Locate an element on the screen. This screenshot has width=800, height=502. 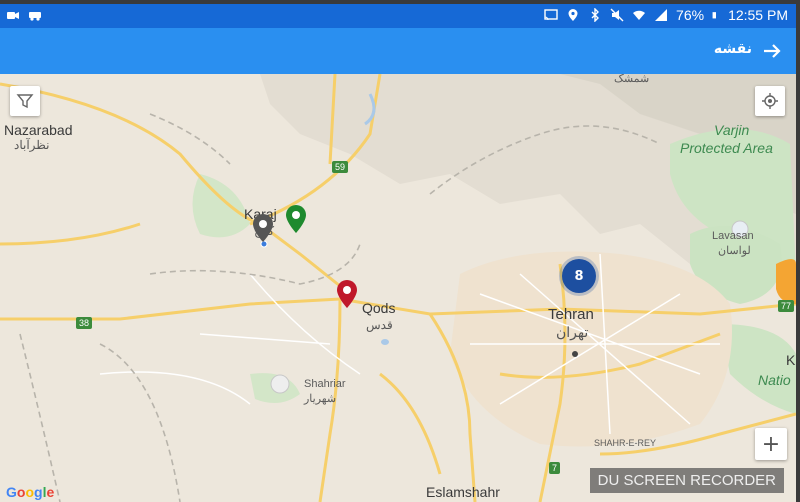
filter-button is located at coordinates (25, 101).